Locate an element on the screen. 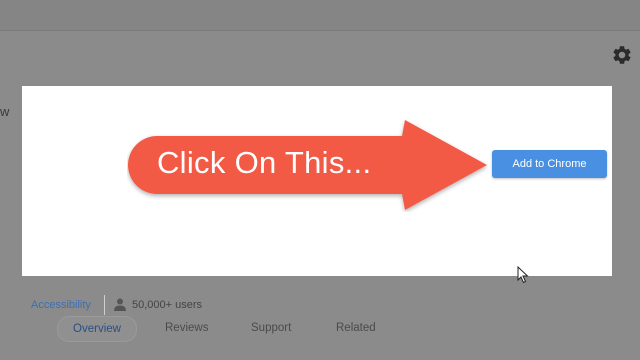 Image resolution: width=640 pixels, height=360 pixels. category-link: Accessibility is located at coordinates (61, 305).